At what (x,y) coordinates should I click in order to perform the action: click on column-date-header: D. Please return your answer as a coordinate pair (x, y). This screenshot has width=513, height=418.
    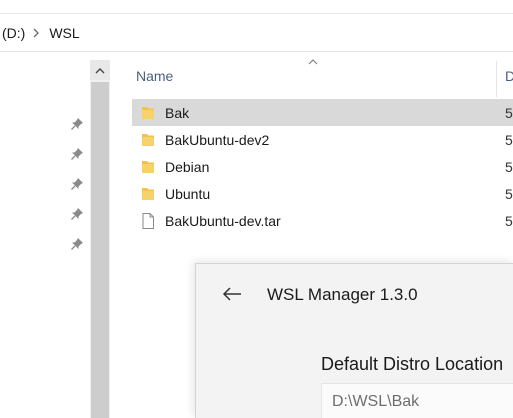
    Looking at the image, I should click on (509, 76).